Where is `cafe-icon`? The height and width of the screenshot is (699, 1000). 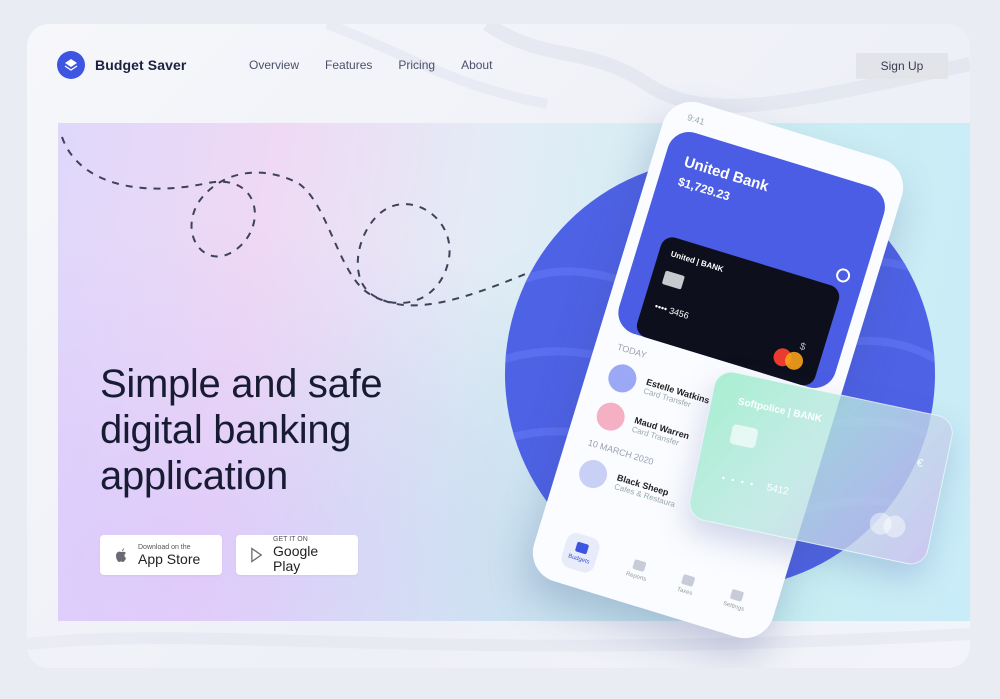
cafe-icon is located at coordinates (593, 474).